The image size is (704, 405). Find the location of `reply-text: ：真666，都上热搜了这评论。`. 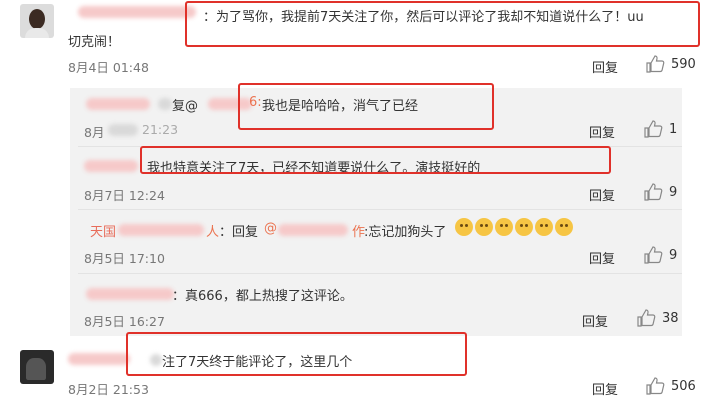

reply-text: ：真666，都上热搜了这评论。 is located at coordinates (262, 296).